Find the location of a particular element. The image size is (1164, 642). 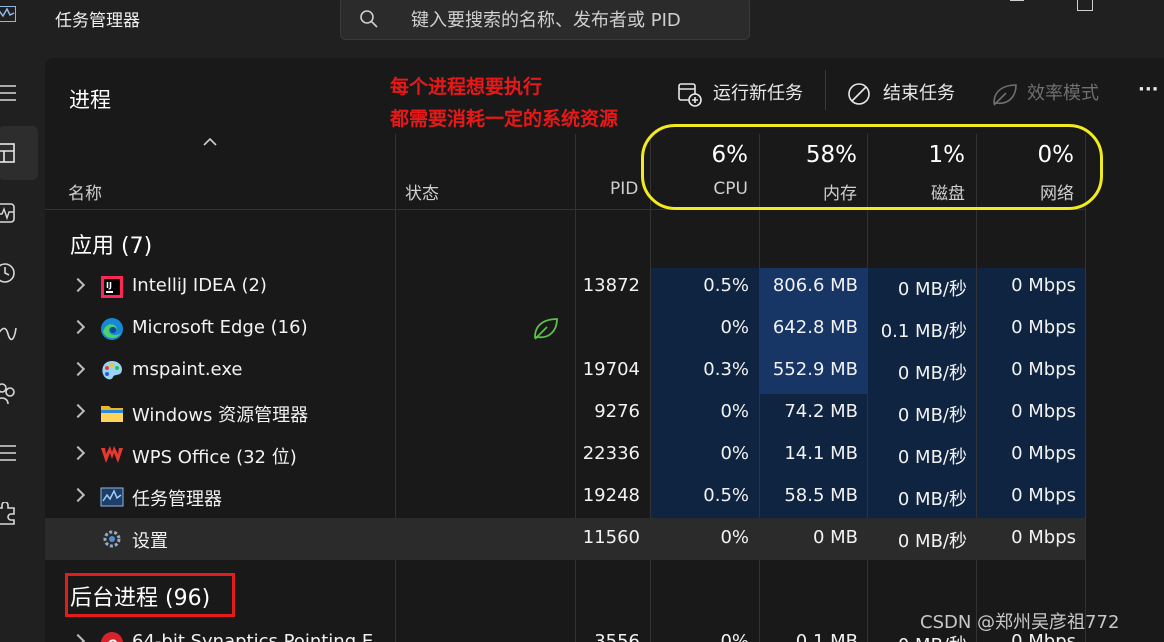

search-box: 键入要搜索的名称、发布者或 PID is located at coordinates (545, 20).